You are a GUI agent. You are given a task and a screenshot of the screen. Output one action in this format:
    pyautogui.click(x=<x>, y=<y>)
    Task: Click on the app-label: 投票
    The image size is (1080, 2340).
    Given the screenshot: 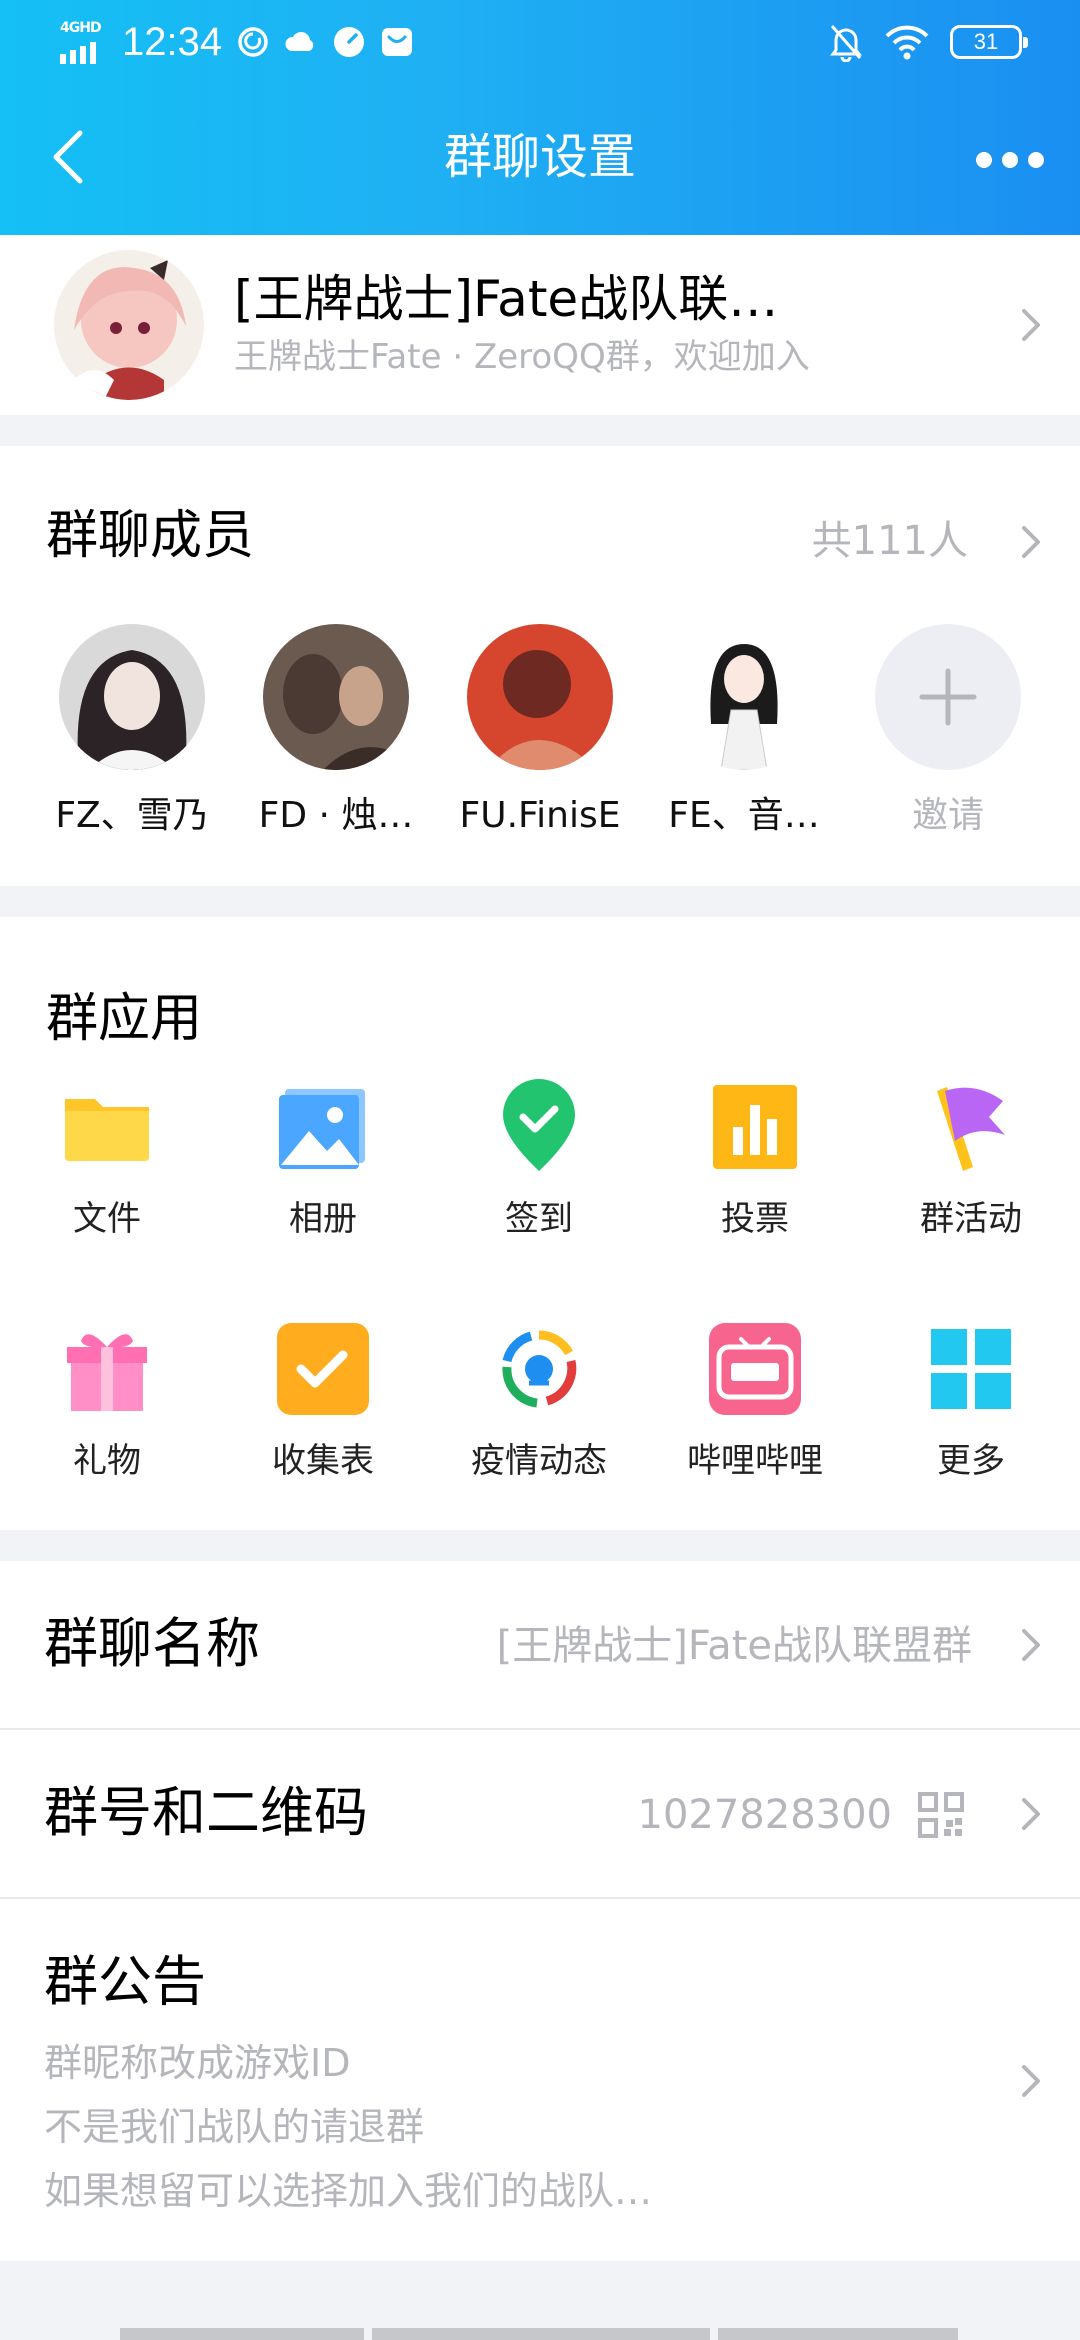 What is the action you would take?
    pyautogui.click(x=755, y=1219)
    